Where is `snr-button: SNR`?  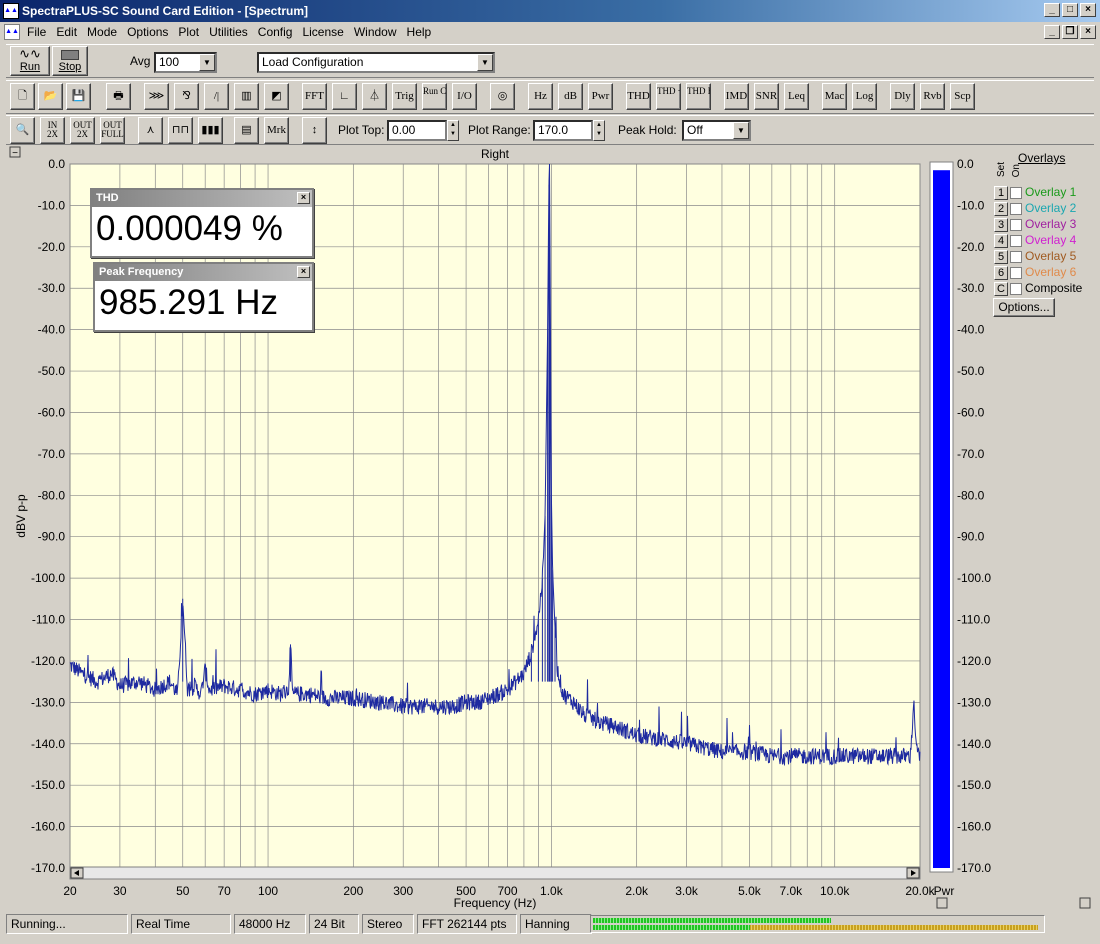
snr-button: SNR is located at coordinates (766, 96).